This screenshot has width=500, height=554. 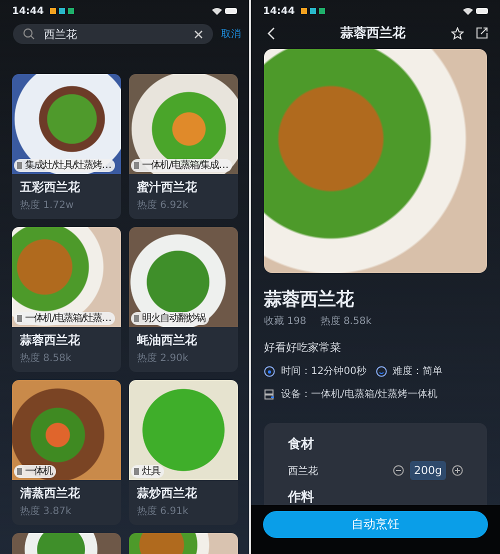 What do you see at coordinates (301, 444) in the screenshot?
I see `section-title: 食材` at bounding box center [301, 444].